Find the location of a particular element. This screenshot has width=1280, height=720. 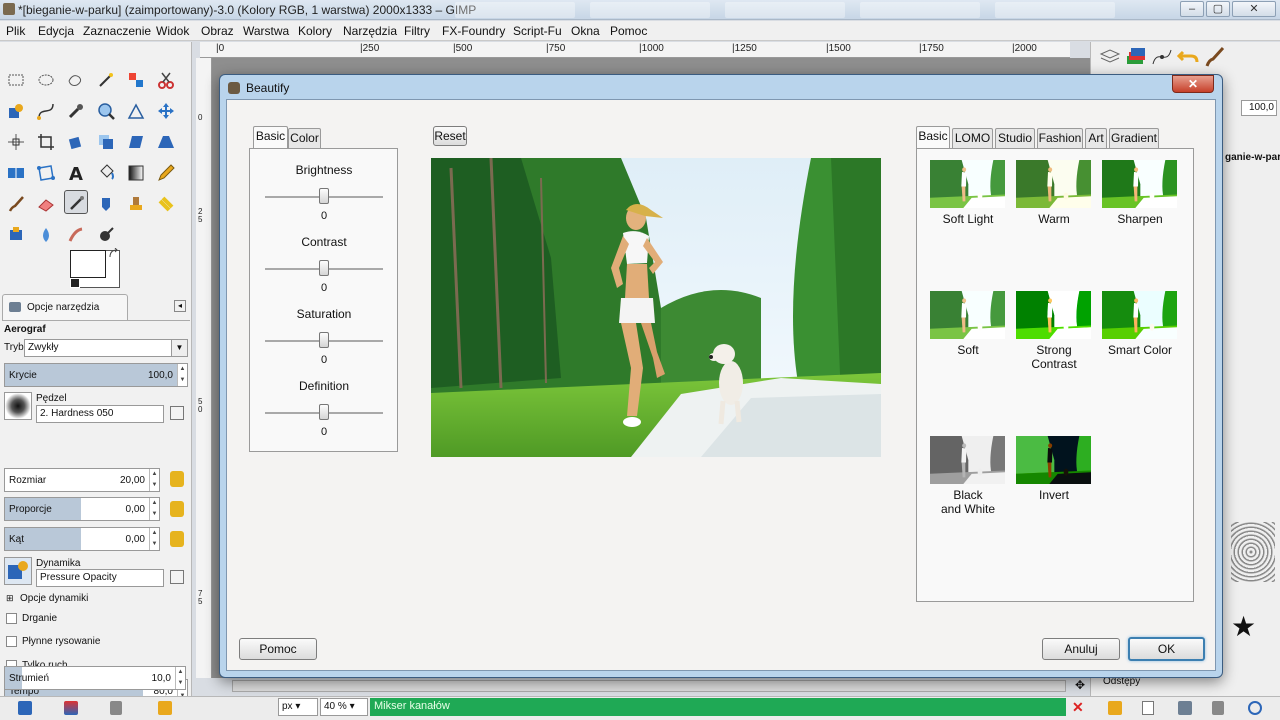

reset-button: Reset is located at coordinates (450, 136).